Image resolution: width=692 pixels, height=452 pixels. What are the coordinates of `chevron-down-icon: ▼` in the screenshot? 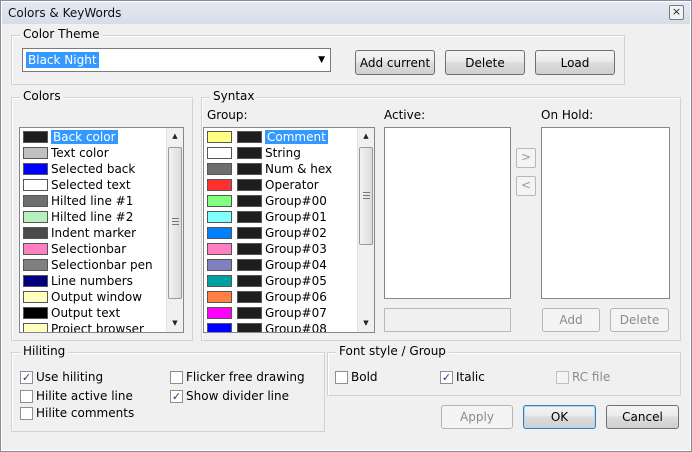 It's located at (321, 60).